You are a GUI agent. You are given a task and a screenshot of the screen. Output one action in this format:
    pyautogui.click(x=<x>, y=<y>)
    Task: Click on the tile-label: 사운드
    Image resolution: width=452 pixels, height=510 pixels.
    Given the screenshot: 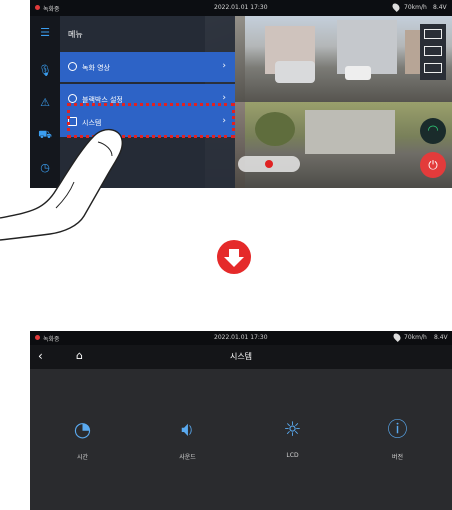 What is the action you would take?
    pyautogui.click(x=187, y=457)
    